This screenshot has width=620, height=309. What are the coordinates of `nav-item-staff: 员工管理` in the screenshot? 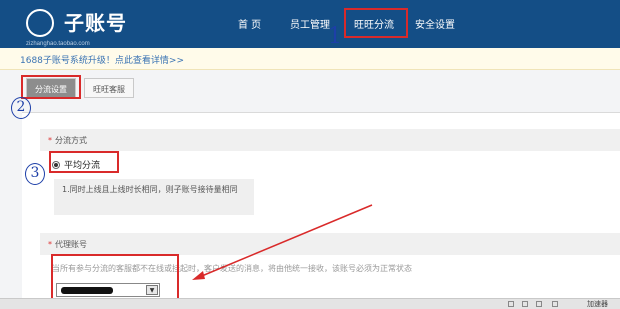 It's located at (310, 23).